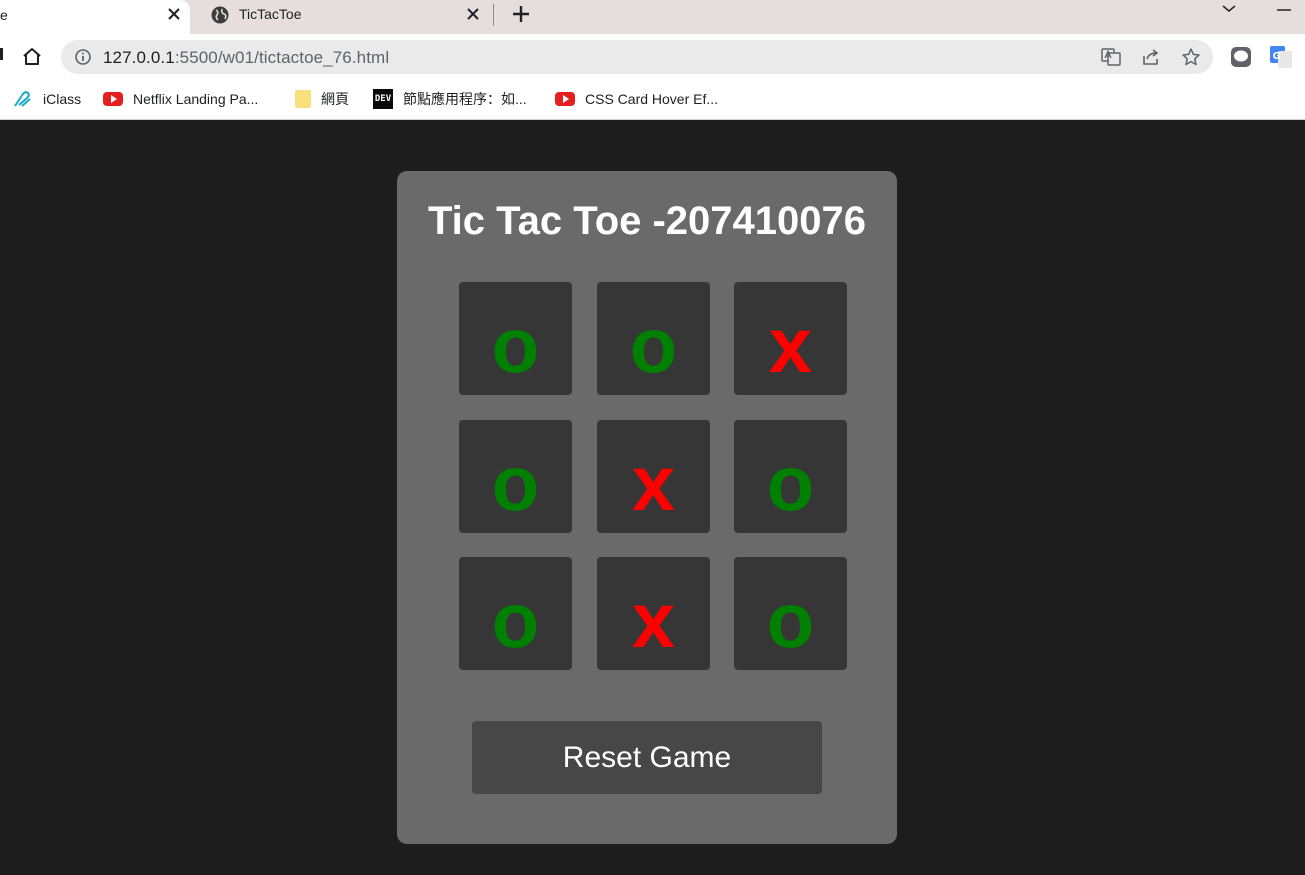  What do you see at coordinates (347, 15) in the screenshot?
I see `tab-tictactoe: TicTacToe` at bounding box center [347, 15].